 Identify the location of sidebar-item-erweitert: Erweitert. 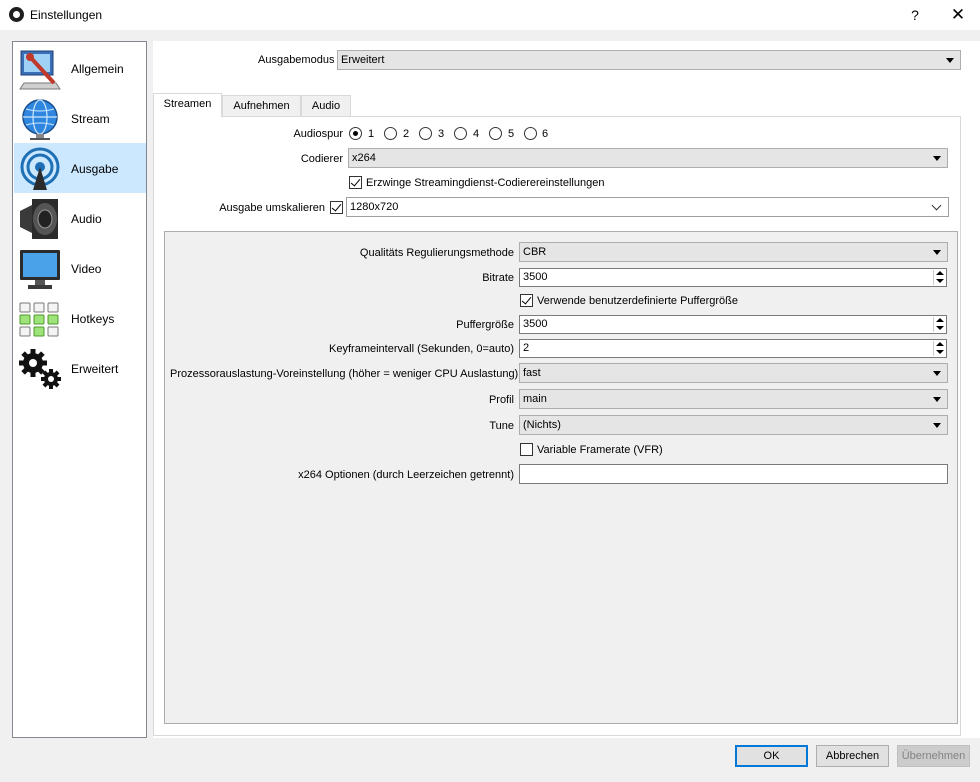
(80, 368).